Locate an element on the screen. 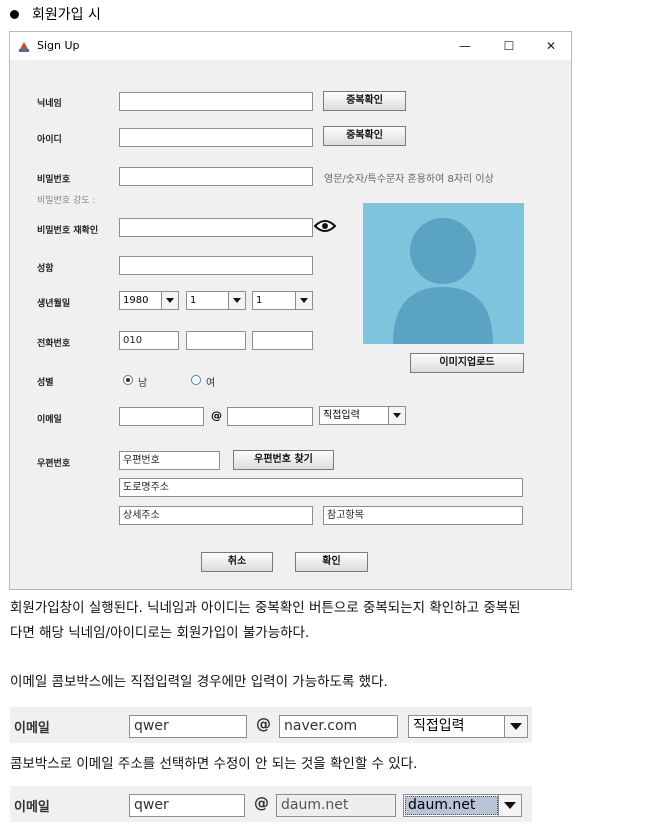 This screenshot has height=824, width=669. close-button: ✕ is located at coordinates (551, 46).